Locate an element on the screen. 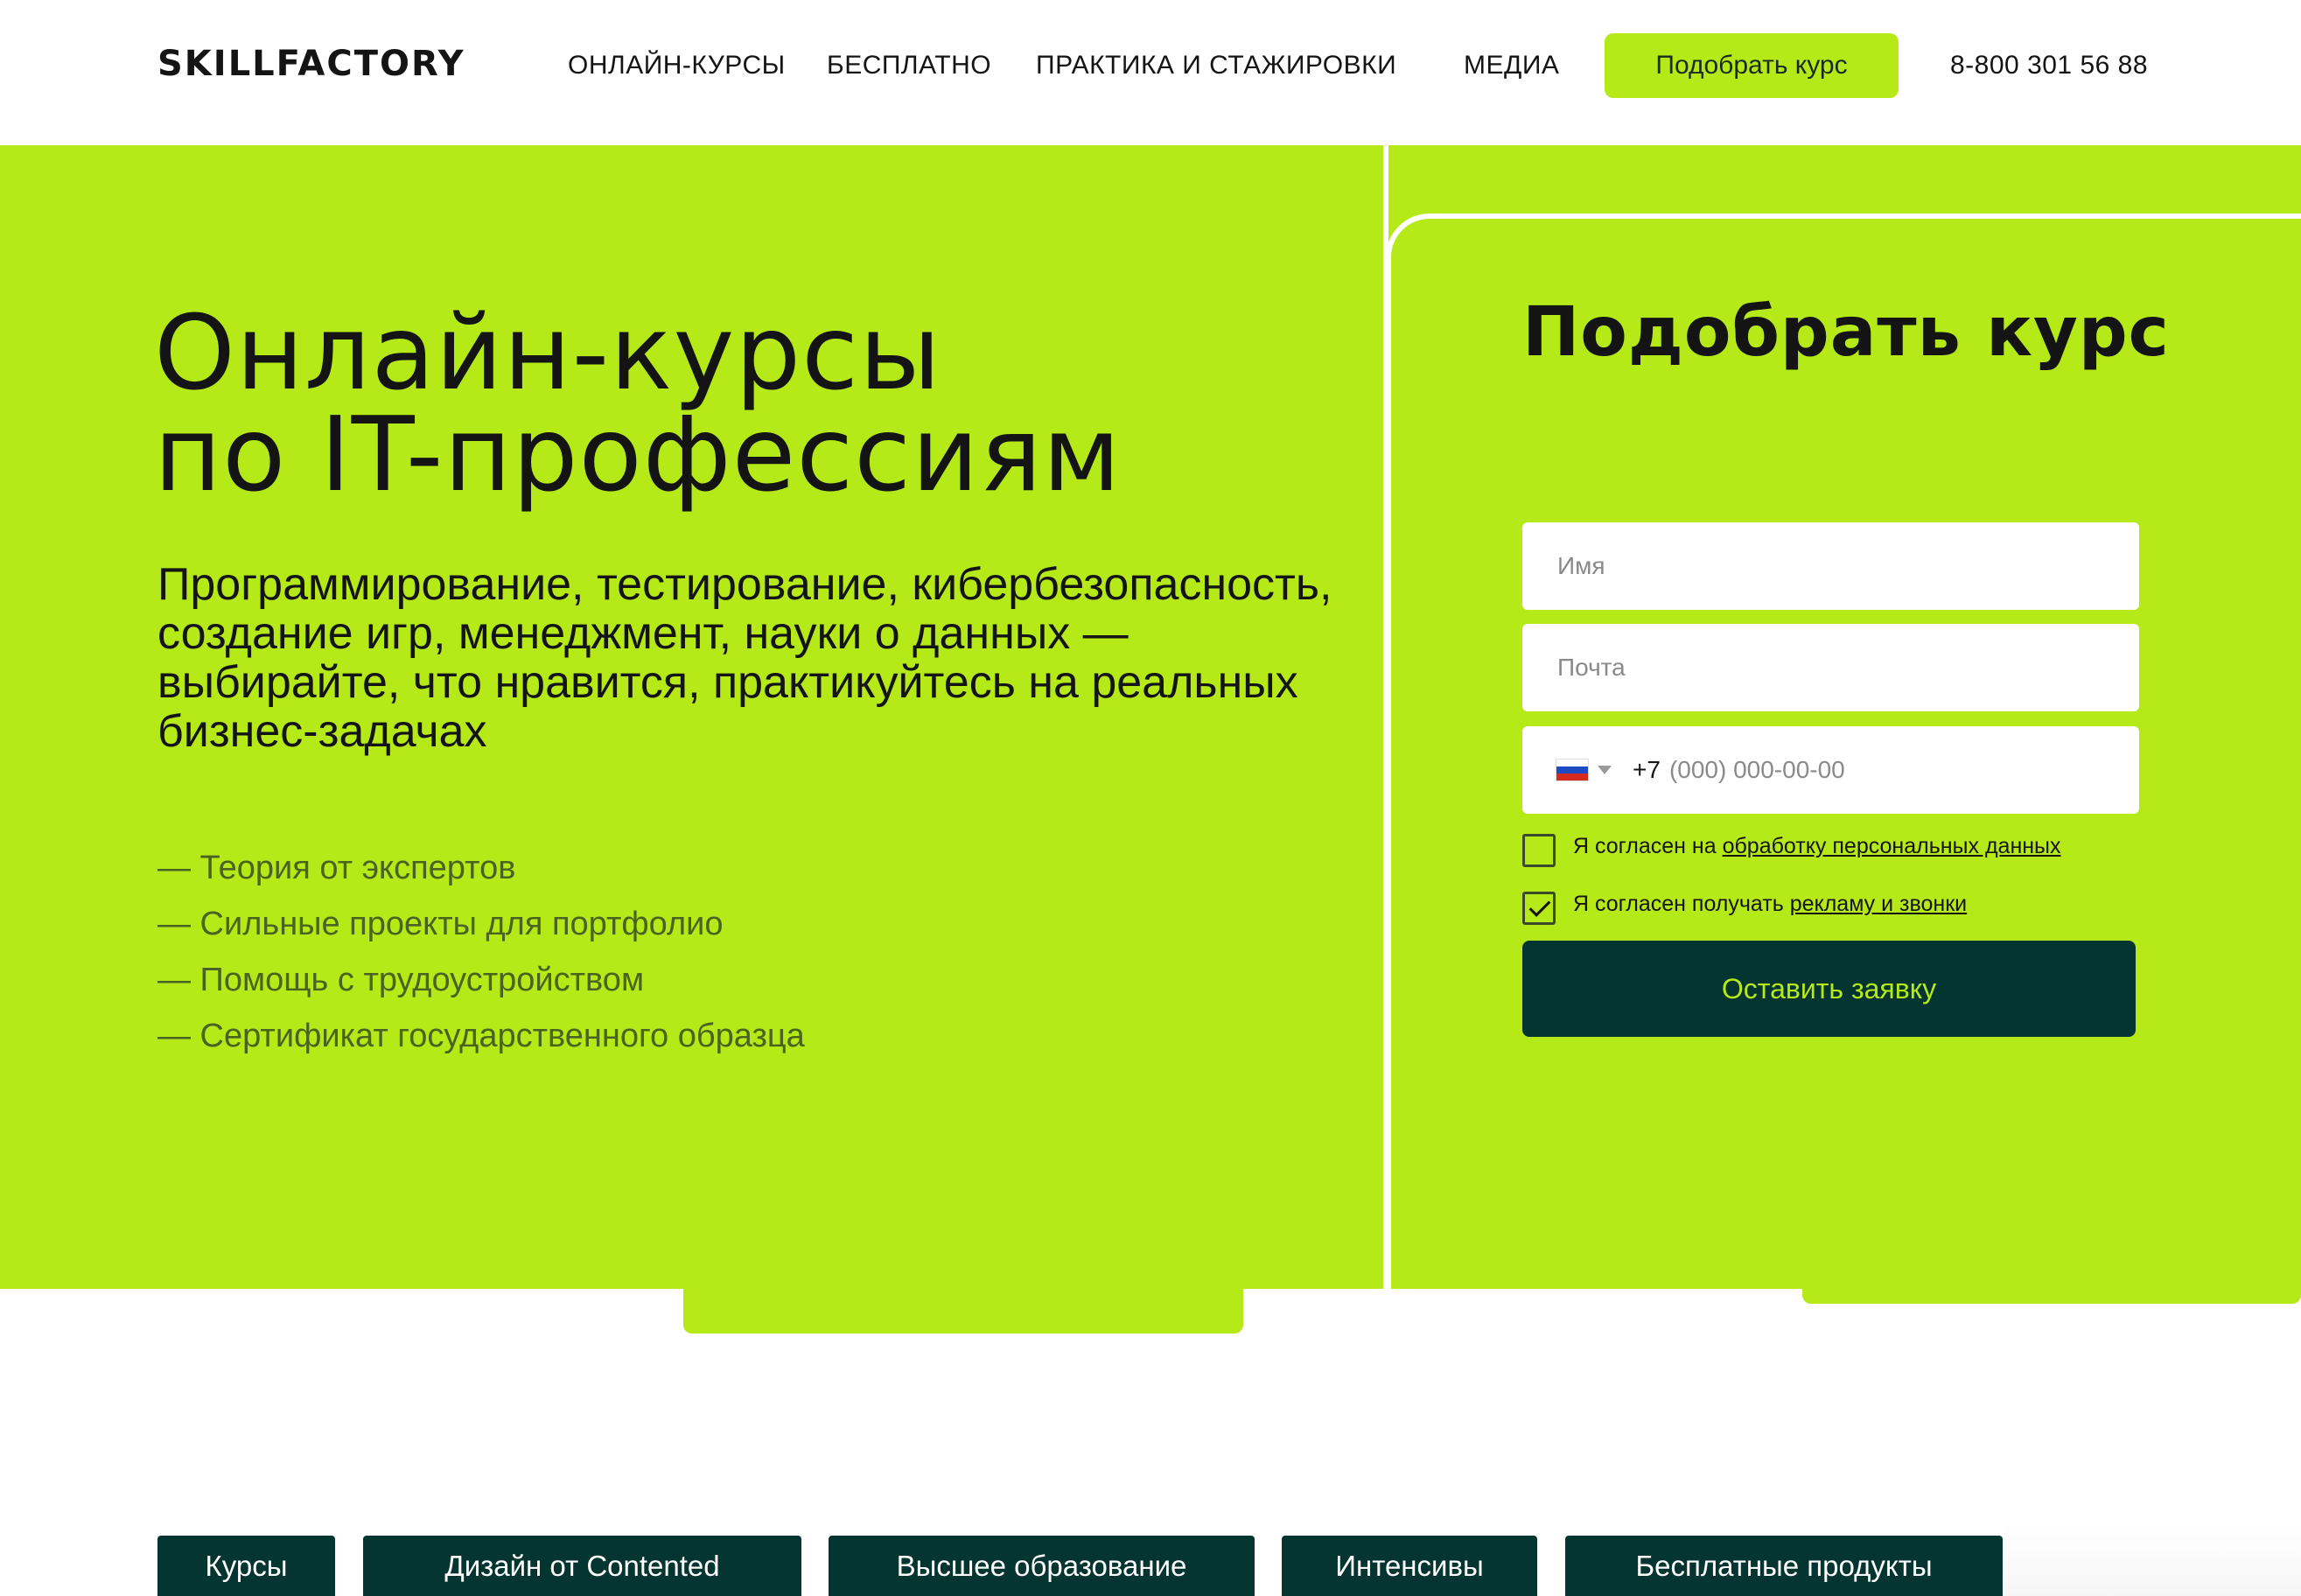 The image size is (2301, 1596). feature-item: — Теория от экспертов is located at coordinates (336, 868).